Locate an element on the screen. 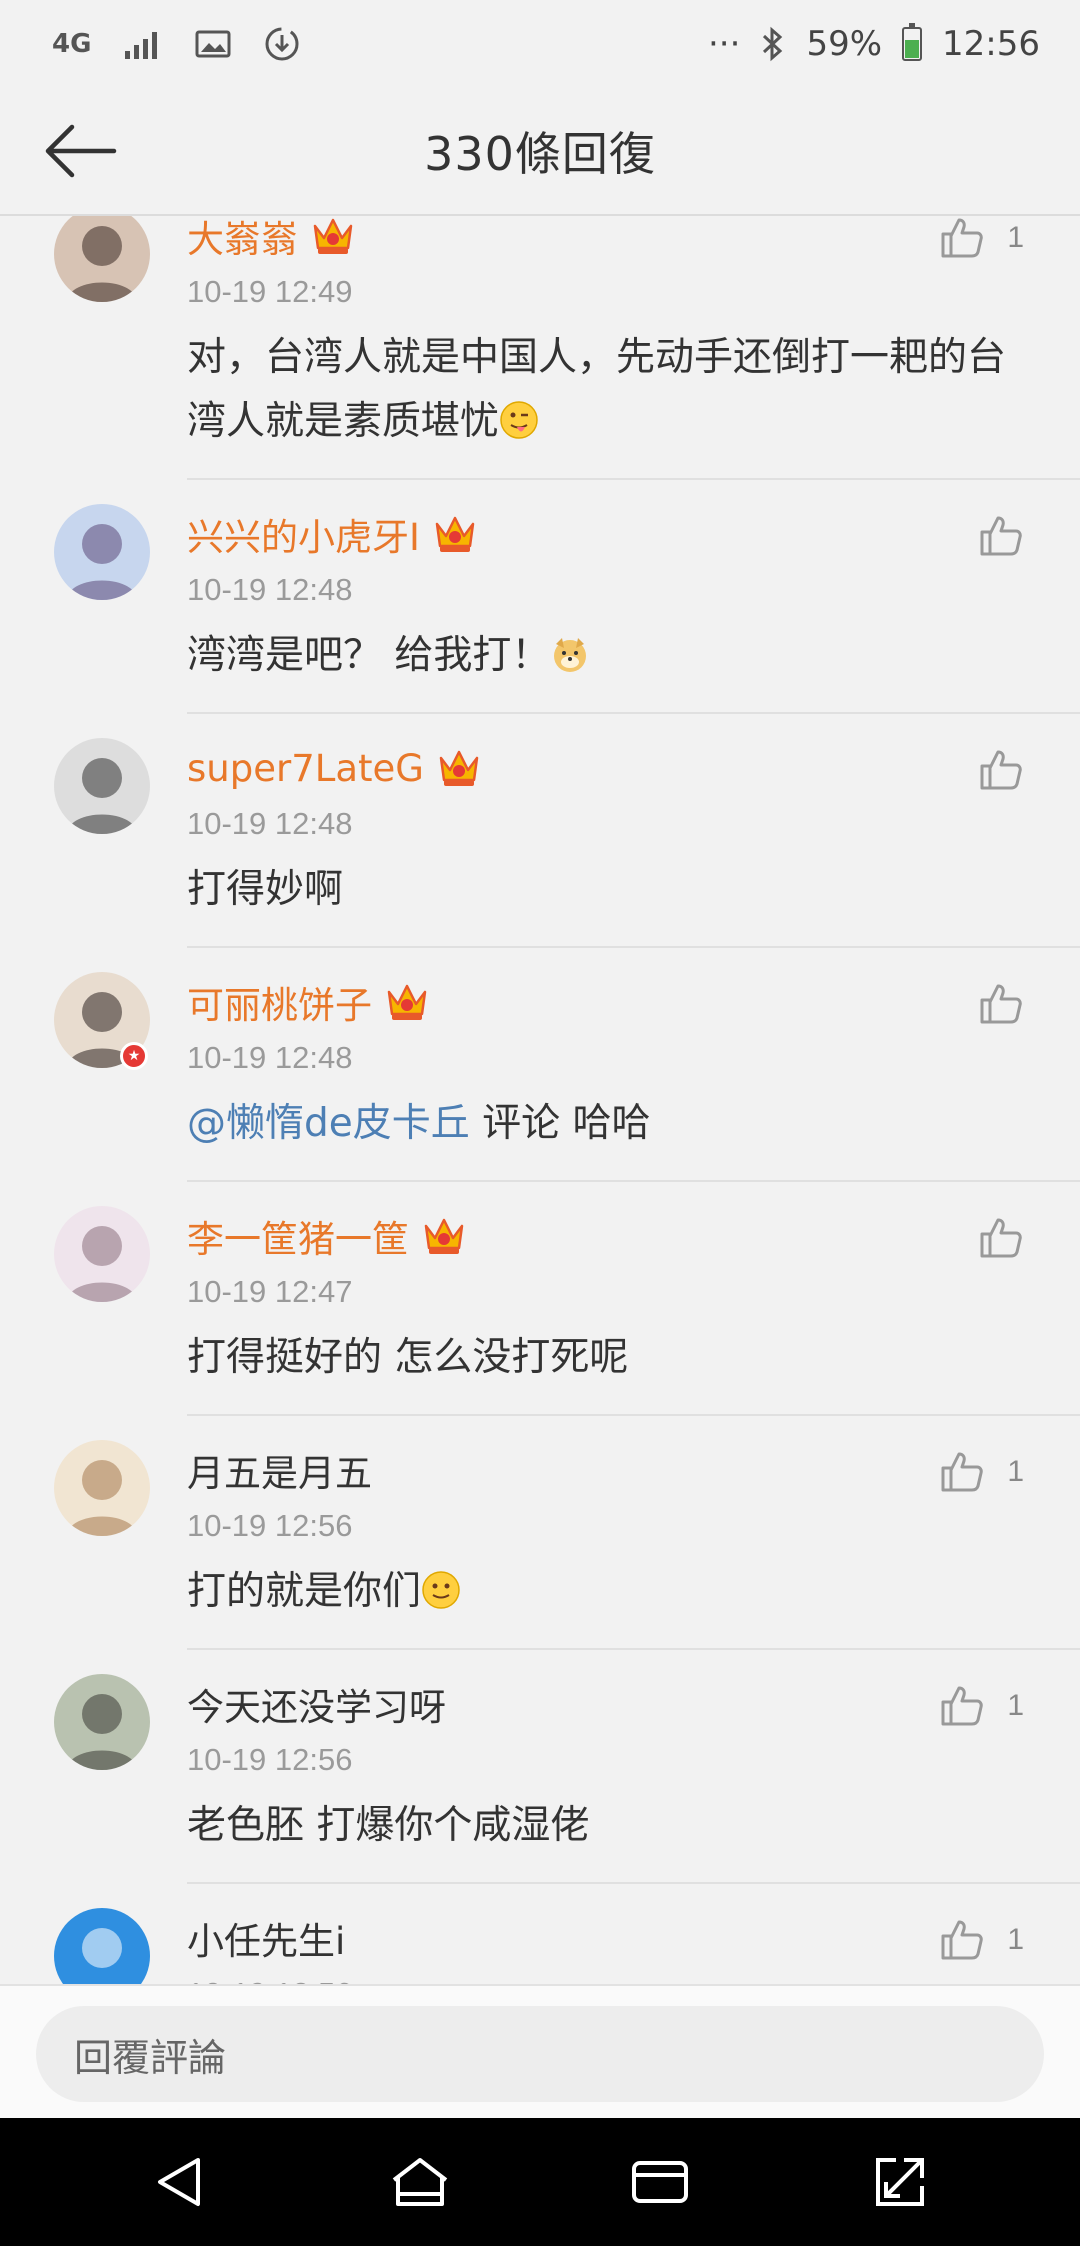 Image resolution: width=1080 pixels, height=2246 pixels. comment-body: 评论 哈哈 is located at coordinates (560, 1123).